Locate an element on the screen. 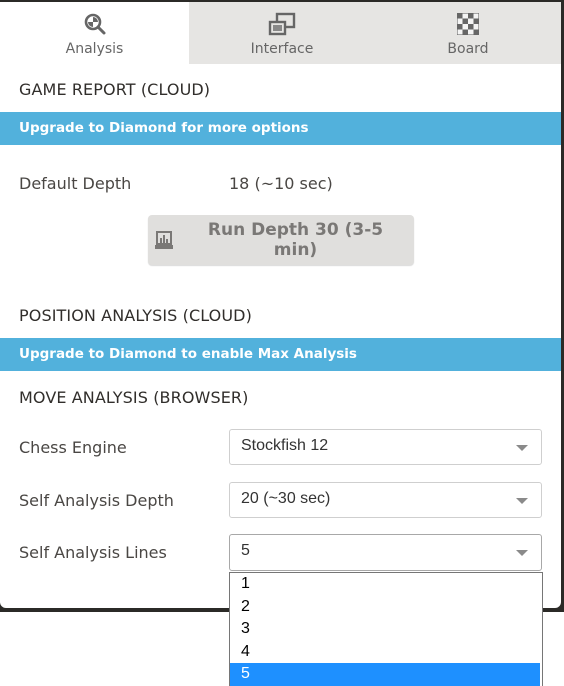 Image resolution: width=564 pixels, height=686 pixels. tab-interface-label: Interface is located at coordinates (282, 49).